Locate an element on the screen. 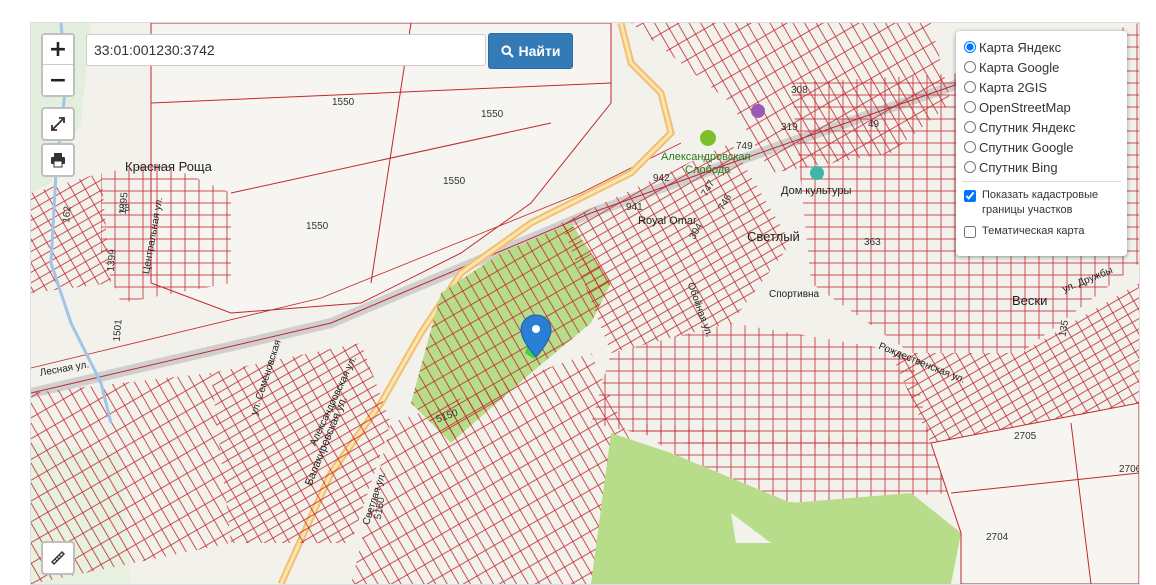 The image size is (1156, 585). zoom-control: + − is located at coordinates (58, 65).